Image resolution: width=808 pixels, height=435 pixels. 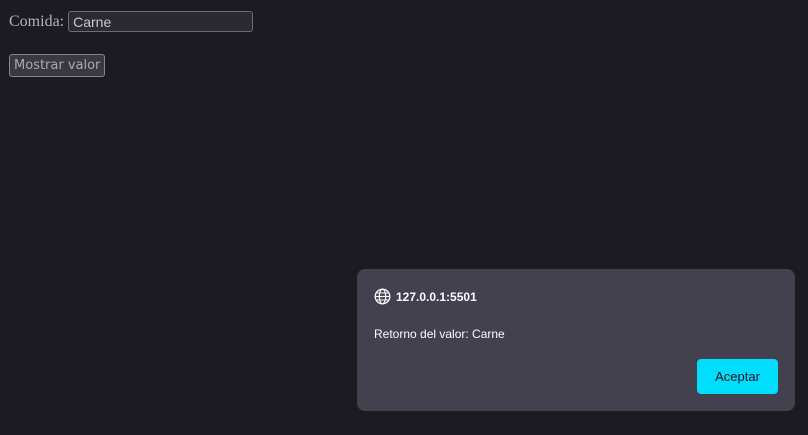 I want to click on dialog-origin: 127.0.0.1:5501, so click(x=425, y=296).